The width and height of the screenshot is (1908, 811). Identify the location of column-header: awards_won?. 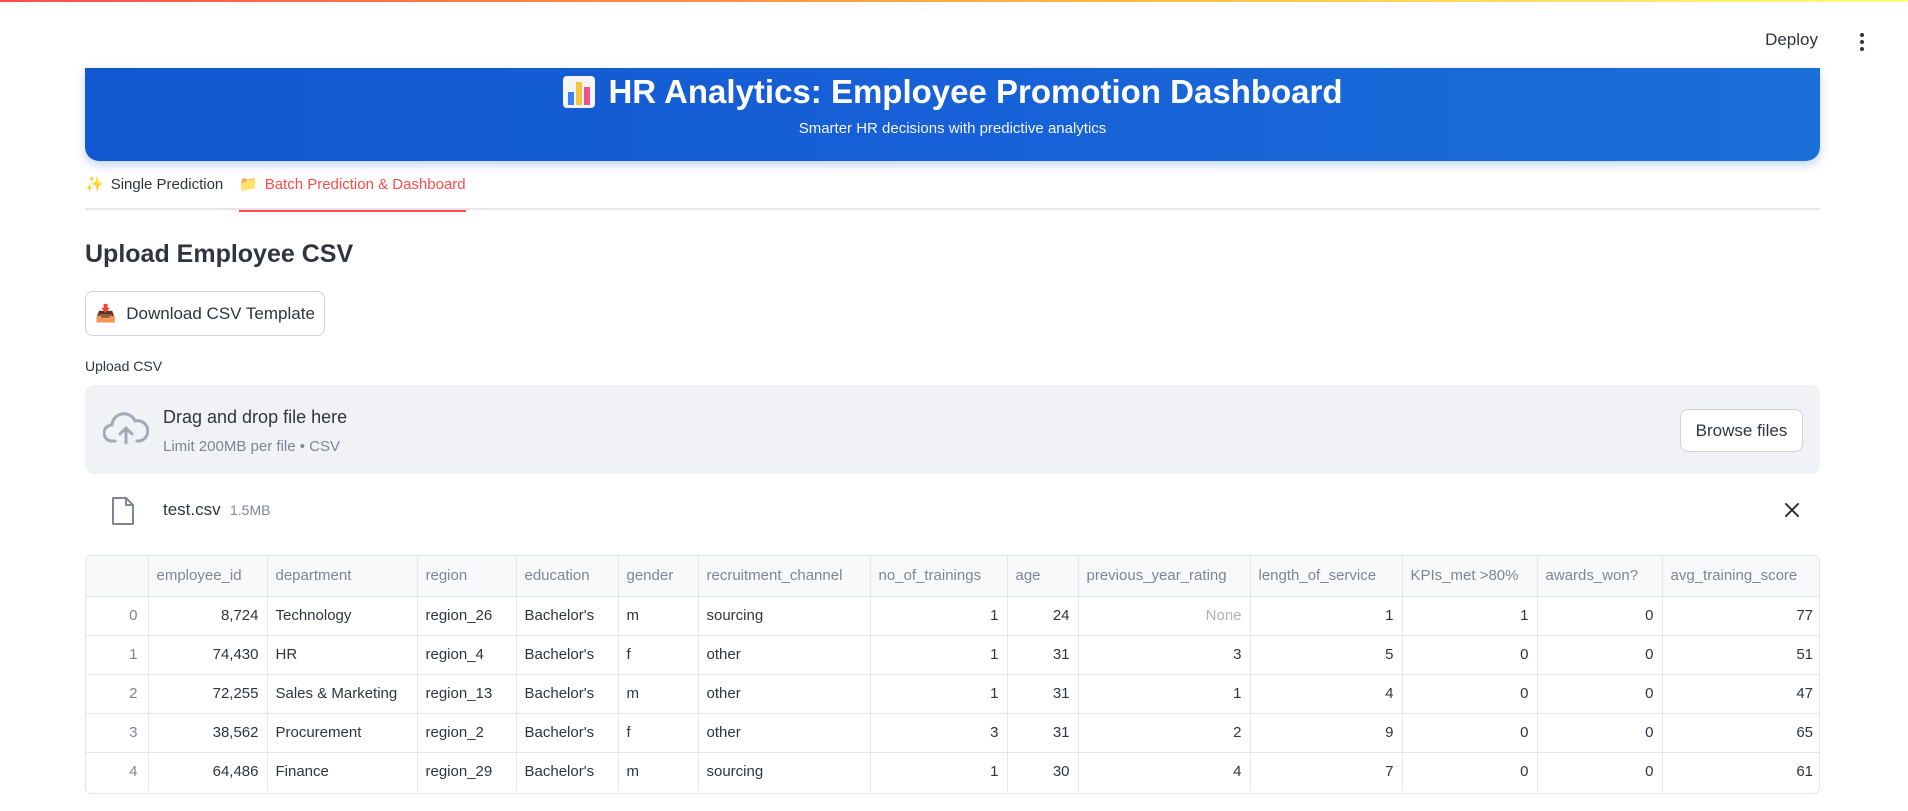
(1600, 576).